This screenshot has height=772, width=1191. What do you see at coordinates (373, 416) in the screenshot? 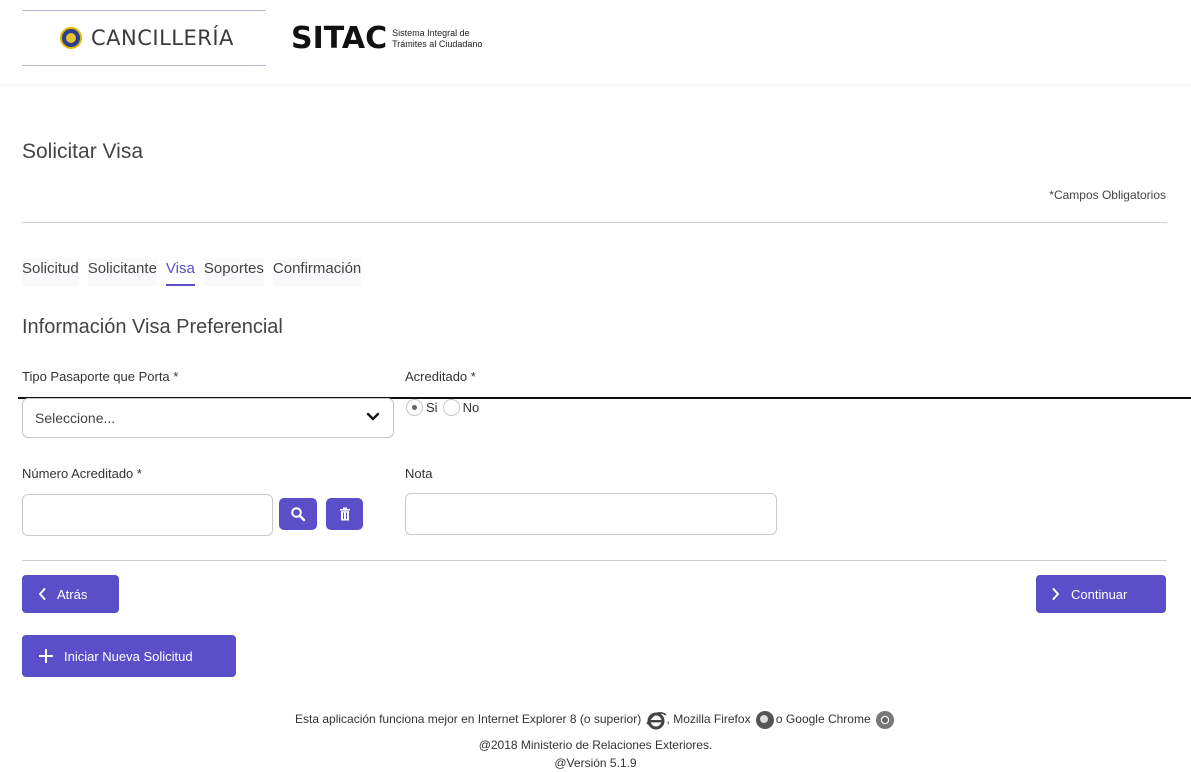
I see `chevron-down-icon` at bounding box center [373, 416].